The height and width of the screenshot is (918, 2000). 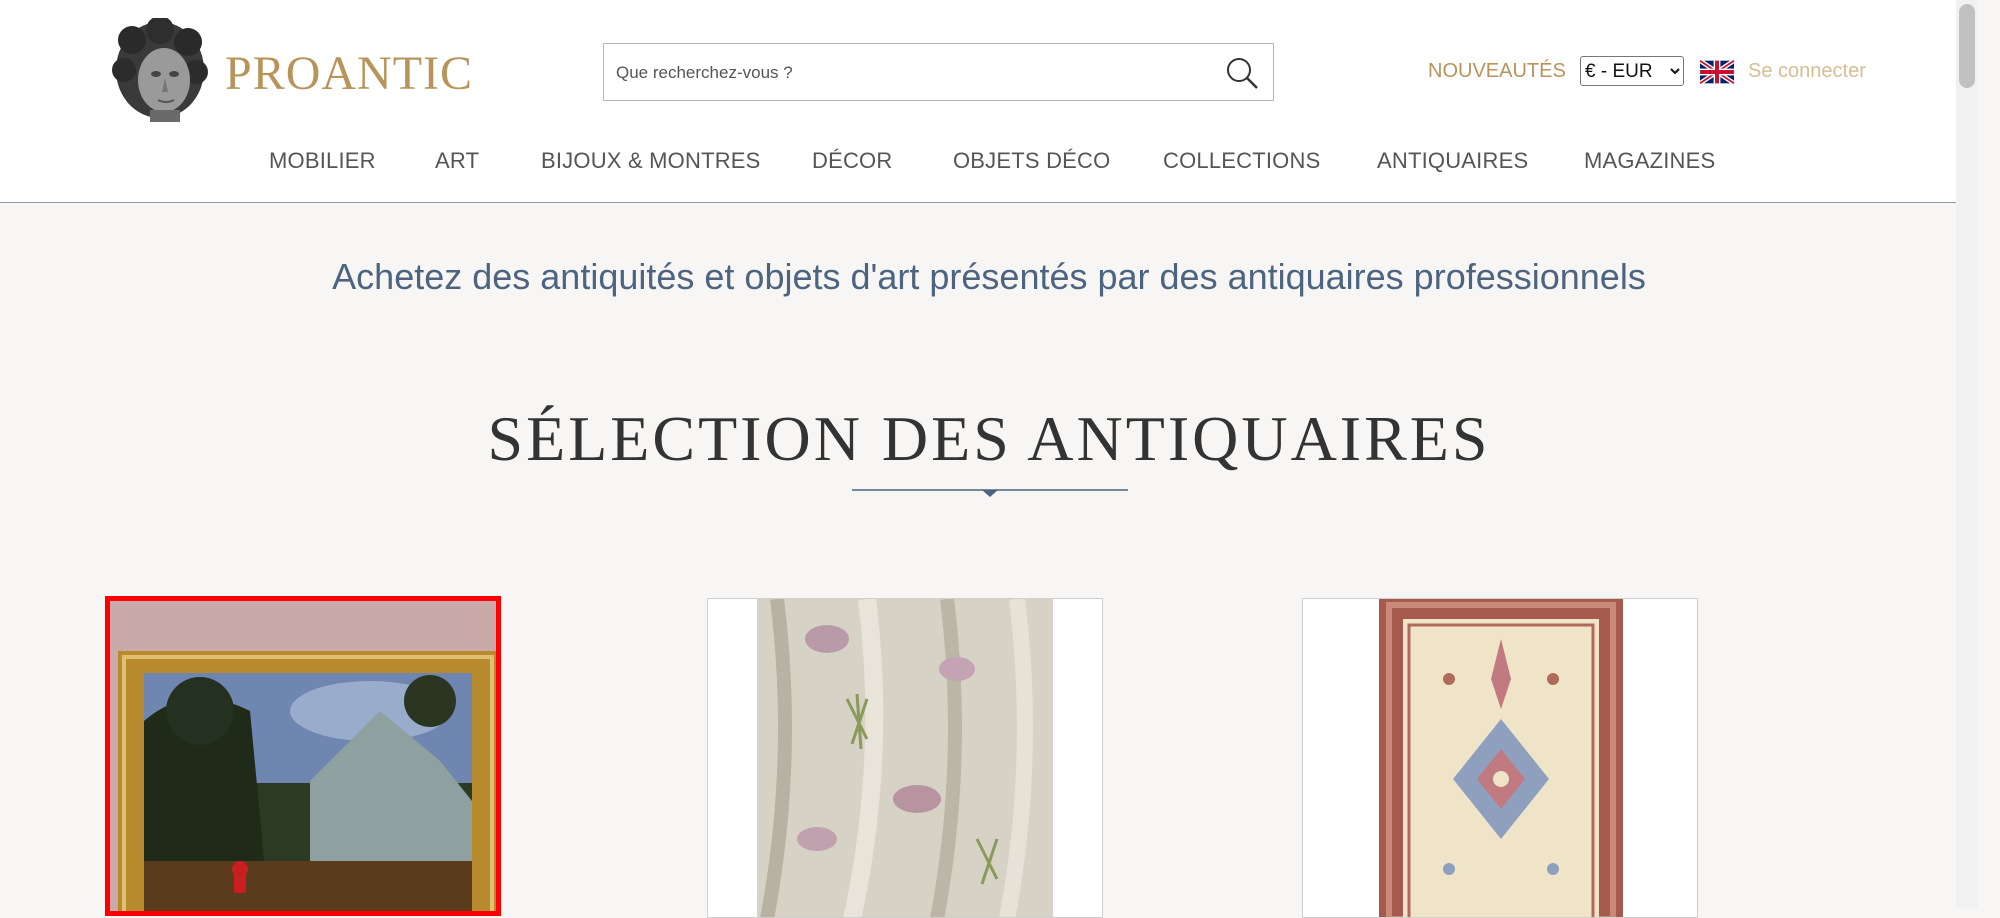 I want to click on nav-item-magazines: MAGAZINES, so click(x=1649, y=161).